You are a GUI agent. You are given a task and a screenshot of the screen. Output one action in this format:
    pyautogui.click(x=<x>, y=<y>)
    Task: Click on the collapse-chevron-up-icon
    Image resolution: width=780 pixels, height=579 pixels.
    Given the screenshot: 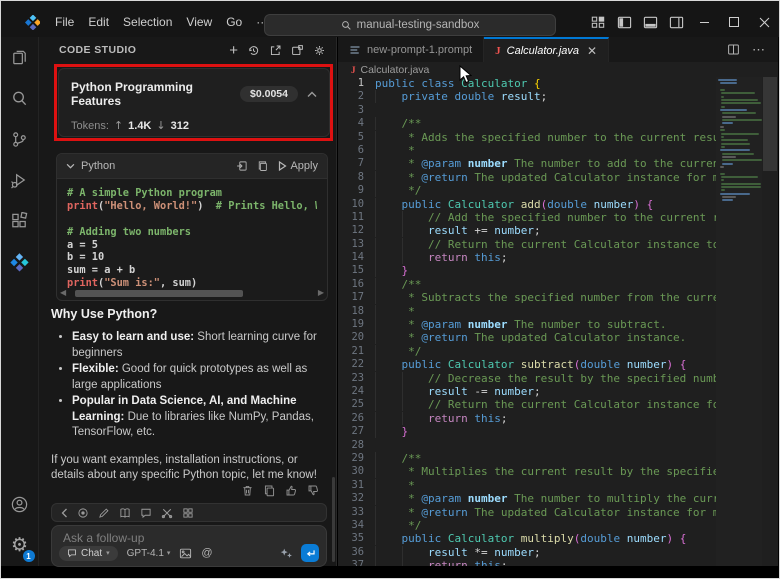 What is the action you would take?
    pyautogui.click(x=312, y=94)
    